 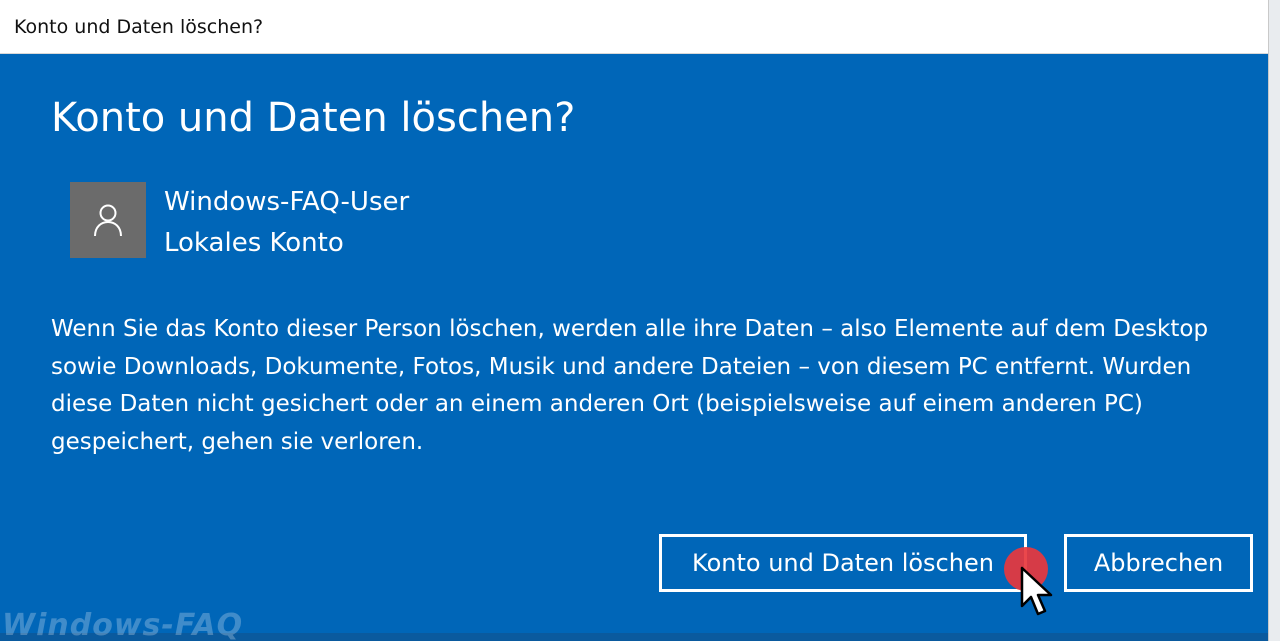 I want to click on watermark-logo: Windows-FAQ, so click(x=123, y=625).